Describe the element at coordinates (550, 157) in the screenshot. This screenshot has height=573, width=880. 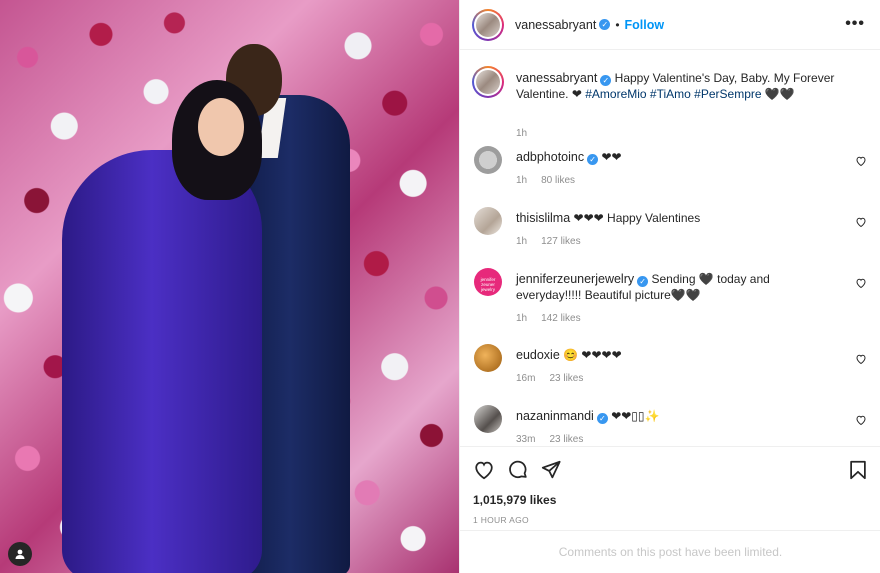
I see `commenter-username: adbphotoinc` at that location.